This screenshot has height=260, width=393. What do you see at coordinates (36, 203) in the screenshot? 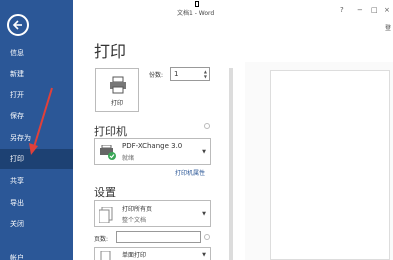
I see `nav-export: 导出` at bounding box center [36, 203].